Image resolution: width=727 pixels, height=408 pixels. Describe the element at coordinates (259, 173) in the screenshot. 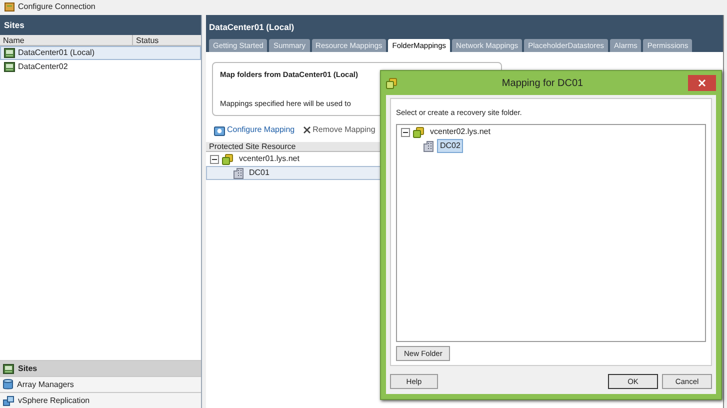

I see `tree-item: DC01` at that location.